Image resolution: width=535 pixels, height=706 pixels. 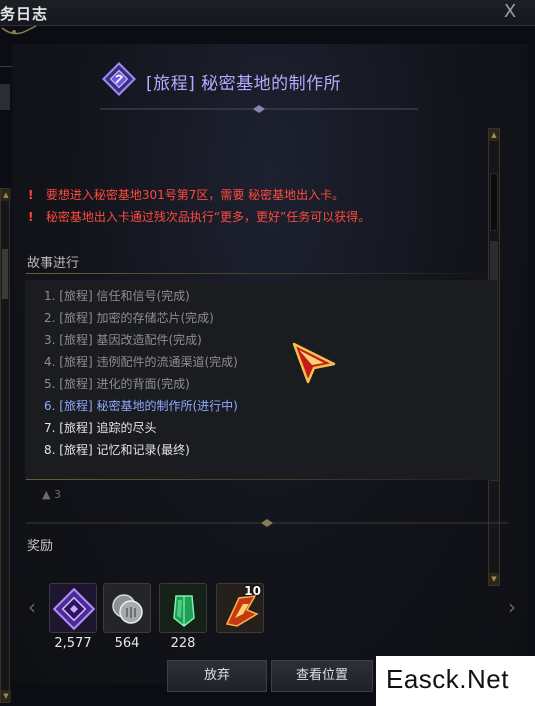 What do you see at coordinates (119, 79) in the screenshot?
I see `journey-quest-icon` at bounding box center [119, 79].